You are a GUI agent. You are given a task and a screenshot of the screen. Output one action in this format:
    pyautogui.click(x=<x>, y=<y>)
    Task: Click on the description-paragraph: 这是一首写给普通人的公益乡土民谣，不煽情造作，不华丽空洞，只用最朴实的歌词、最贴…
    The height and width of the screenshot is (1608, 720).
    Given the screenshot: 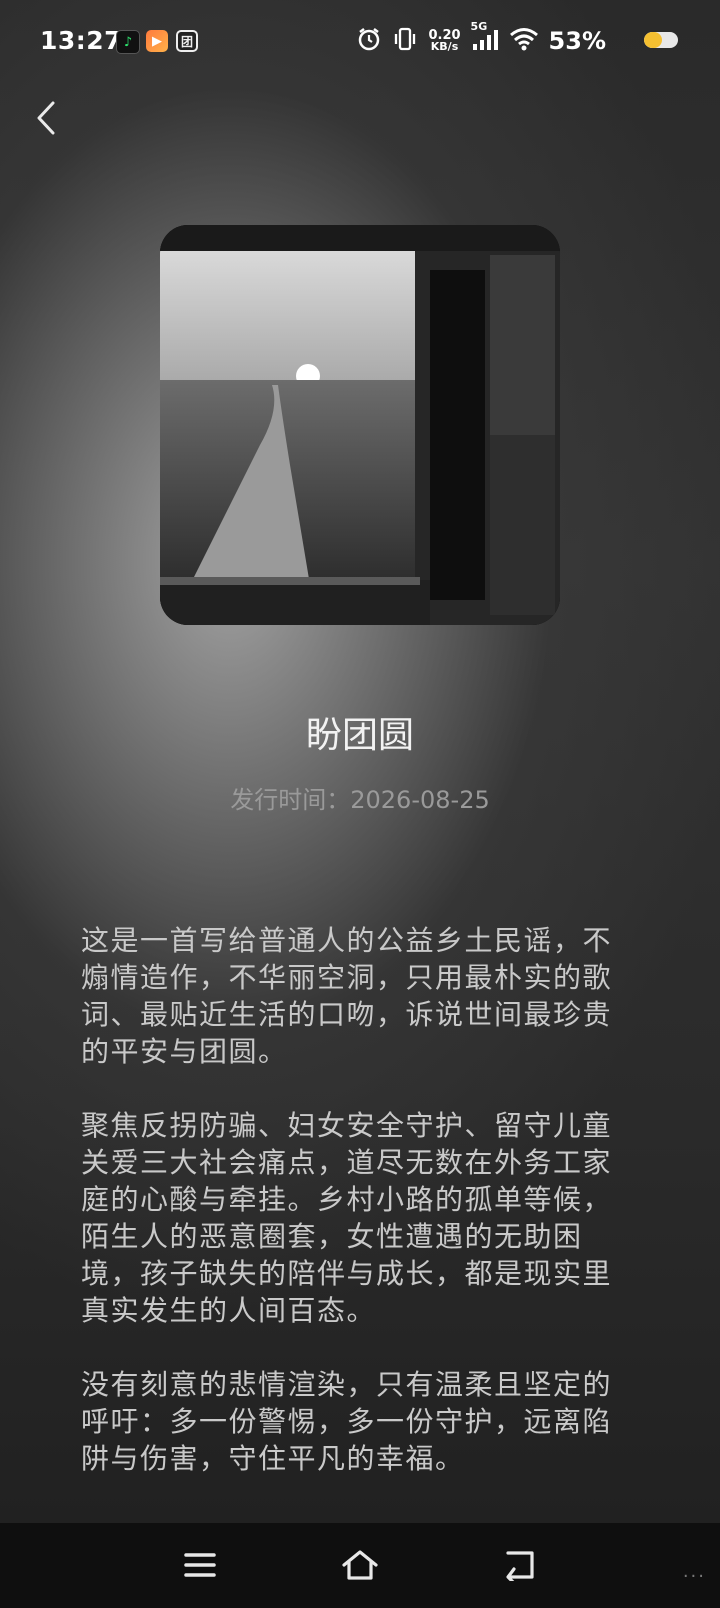 What is the action you would take?
    pyautogui.click(x=347, y=996)
    